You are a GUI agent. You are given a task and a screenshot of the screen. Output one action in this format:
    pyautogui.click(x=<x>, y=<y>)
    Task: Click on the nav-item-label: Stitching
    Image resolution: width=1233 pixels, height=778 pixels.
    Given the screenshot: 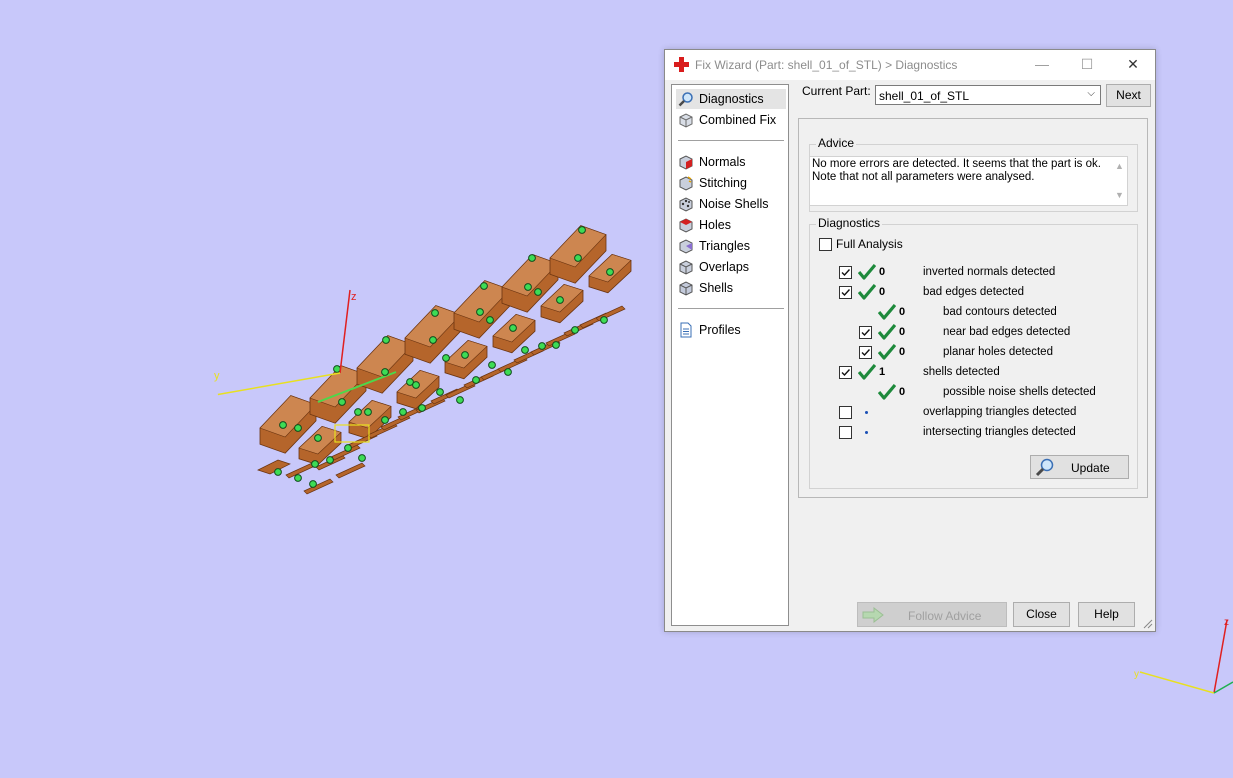 What is the action you would take?
    pyautogui.click(x=723, y=183)
    